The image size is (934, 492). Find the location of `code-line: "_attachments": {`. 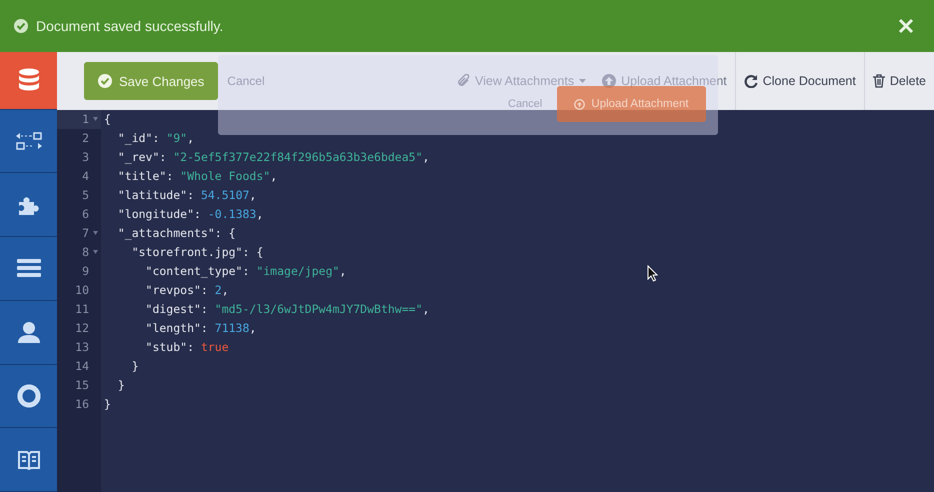

code-line: "_attachments": { is located at coordinates (177, 233).